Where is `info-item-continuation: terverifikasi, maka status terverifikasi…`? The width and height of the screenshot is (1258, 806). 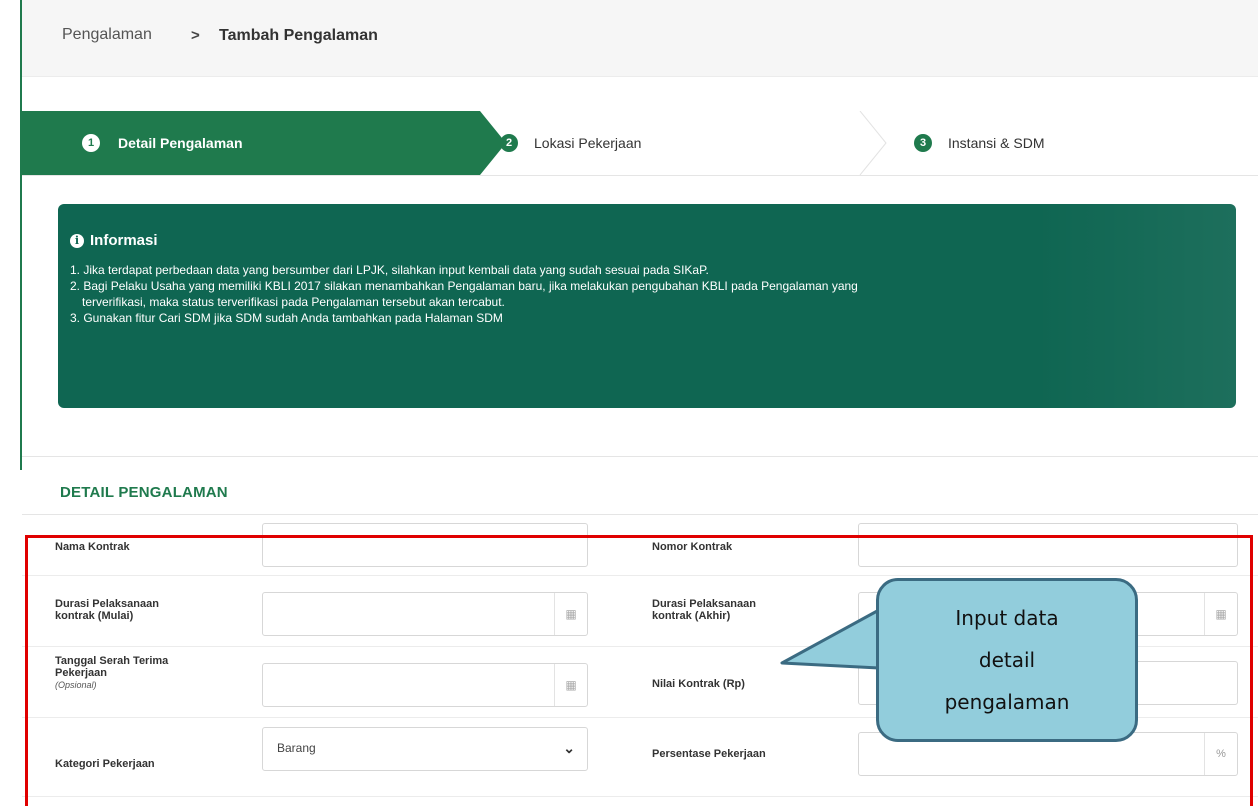
info-item-continuation: terverifikasi, maka status terverifikasi… is located at coordinates (293, 302).